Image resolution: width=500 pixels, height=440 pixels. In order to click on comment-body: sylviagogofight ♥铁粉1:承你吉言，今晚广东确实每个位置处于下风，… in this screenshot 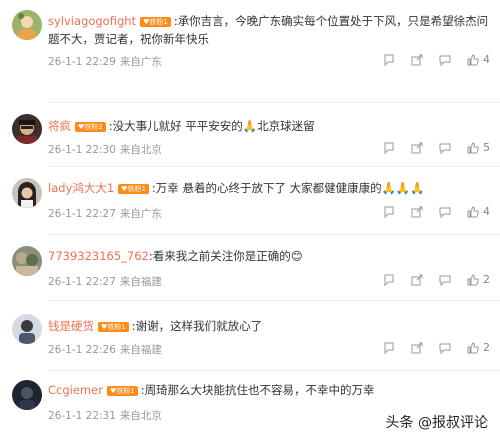, I will do `click(268, 30)`.